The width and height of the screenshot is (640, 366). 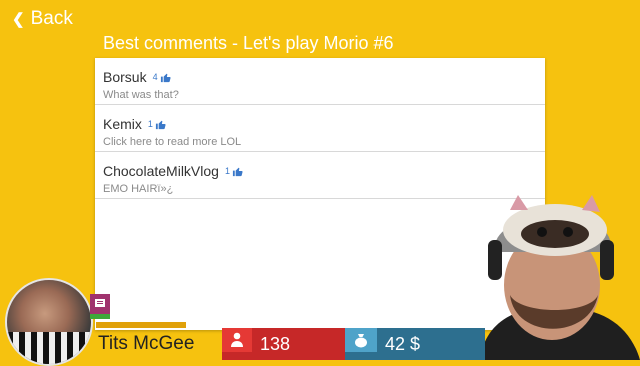 I want to click on like-count-value: 4, so click(x=155, y=77).